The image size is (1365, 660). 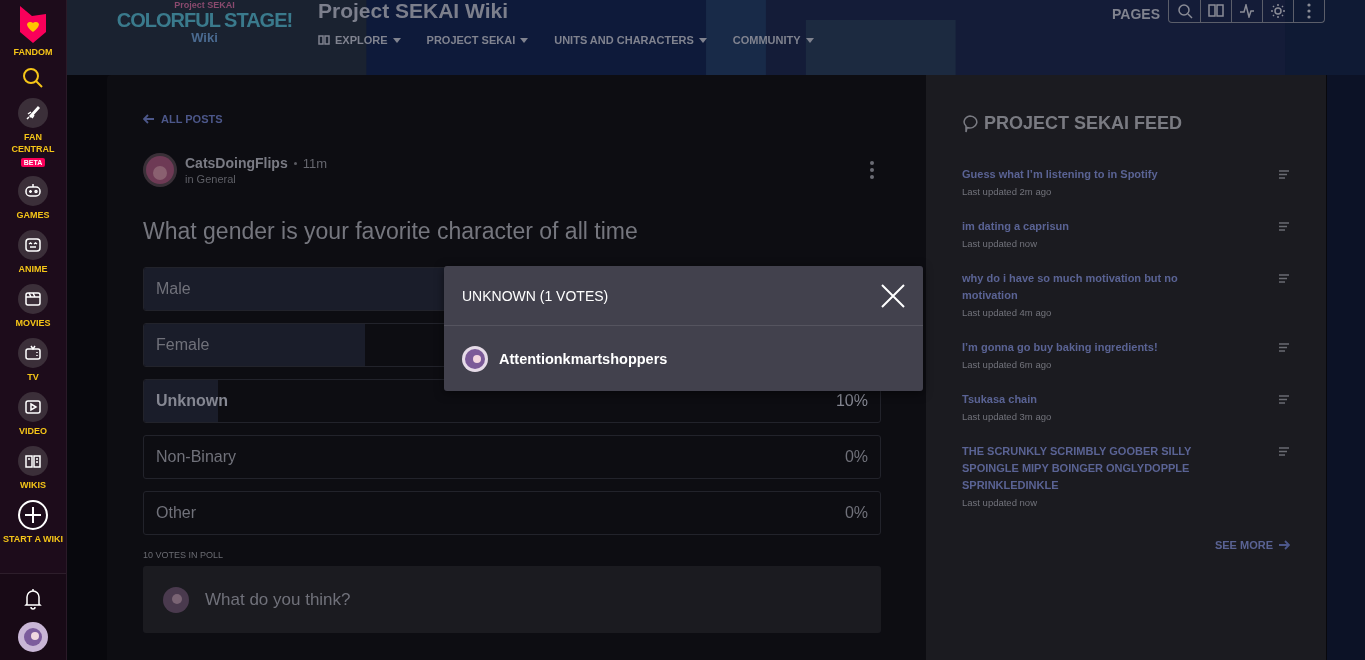 I want to click on dialog-title: UNKNOWN (1 VOTES), so click(x=535, y=295).